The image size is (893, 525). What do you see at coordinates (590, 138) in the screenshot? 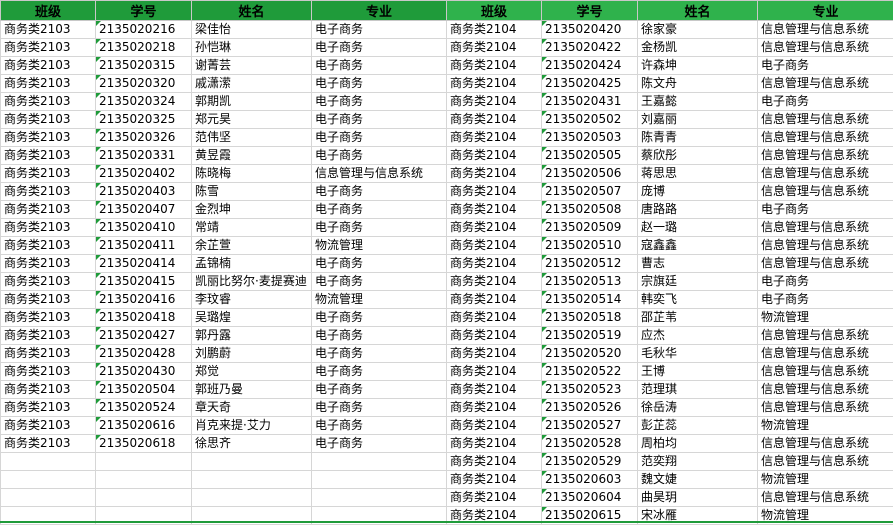
I see `student-id-cell-right: 2135020503` at bounding box center [590, 138].